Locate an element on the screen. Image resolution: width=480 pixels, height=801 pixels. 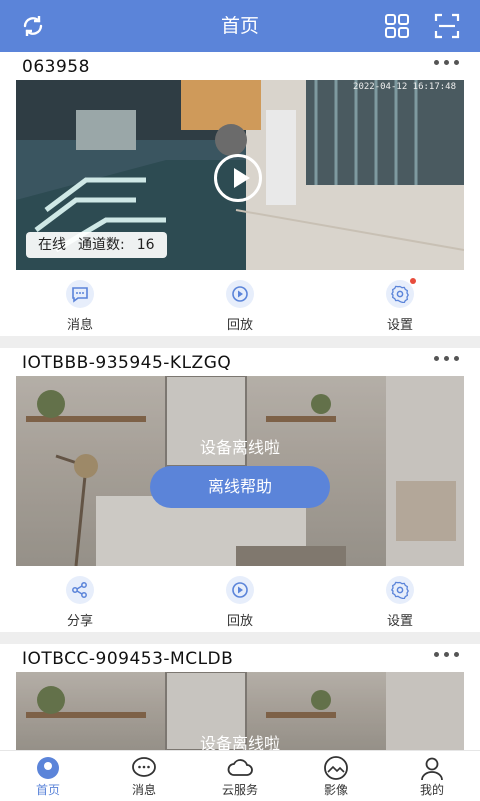
grid-icon is located at coordinates (397, 26).